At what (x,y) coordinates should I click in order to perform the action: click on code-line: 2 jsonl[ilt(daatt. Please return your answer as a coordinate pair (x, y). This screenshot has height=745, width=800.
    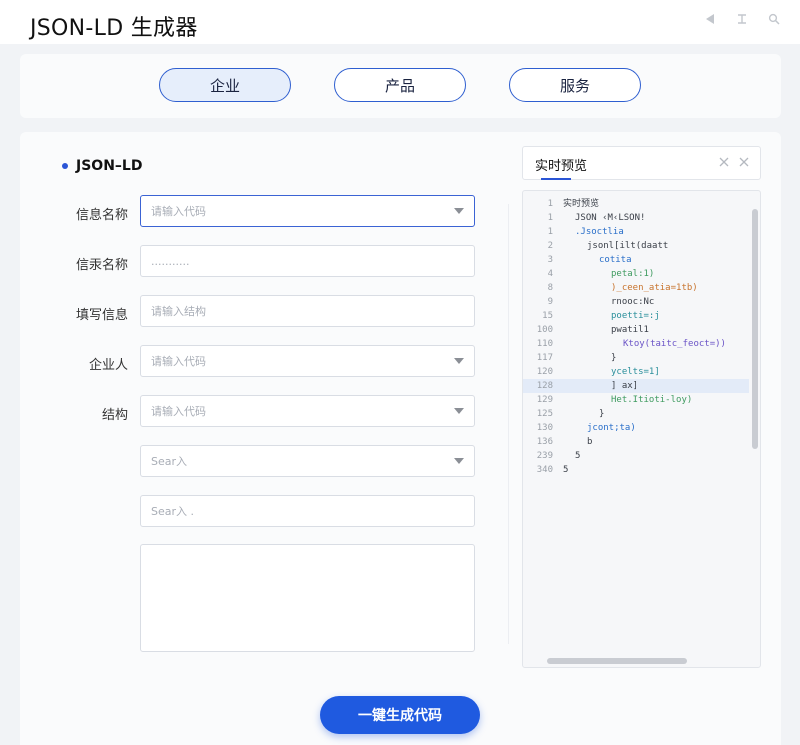
    Looking at the image, I should click on (636, 246).